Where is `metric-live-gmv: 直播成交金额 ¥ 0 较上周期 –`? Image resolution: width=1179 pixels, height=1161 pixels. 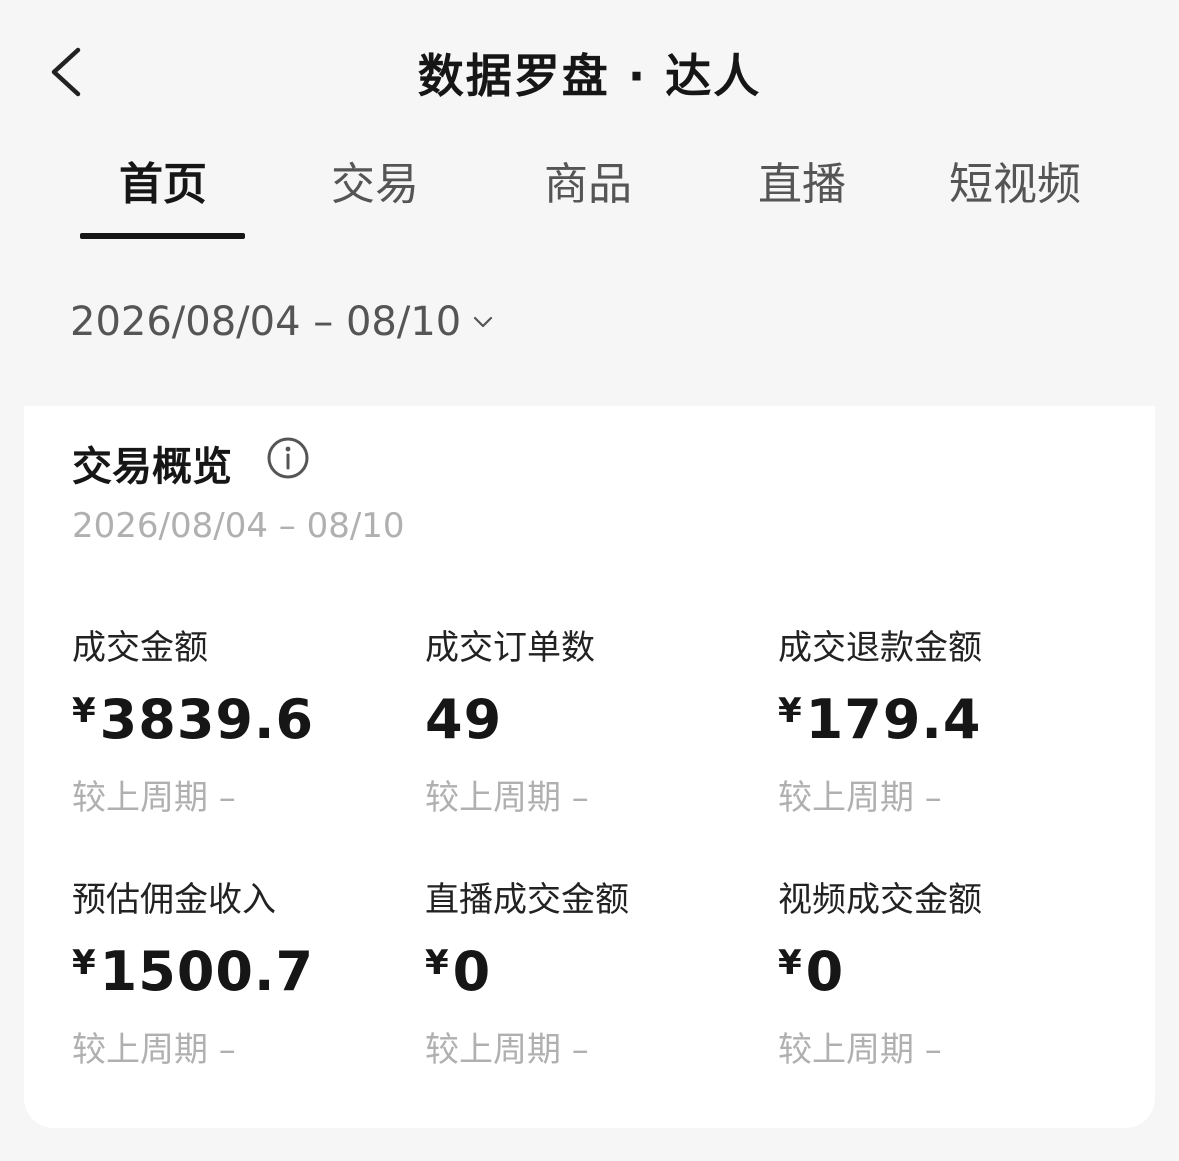
metric-live-gmv: 直播成交金额 ¥ 0 较上周期 – is located at coordinates (595, 974).